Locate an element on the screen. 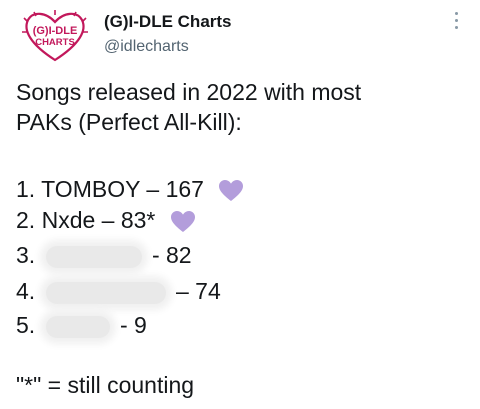  list-item: 4. – 74 is located at coordinates (118, 291).